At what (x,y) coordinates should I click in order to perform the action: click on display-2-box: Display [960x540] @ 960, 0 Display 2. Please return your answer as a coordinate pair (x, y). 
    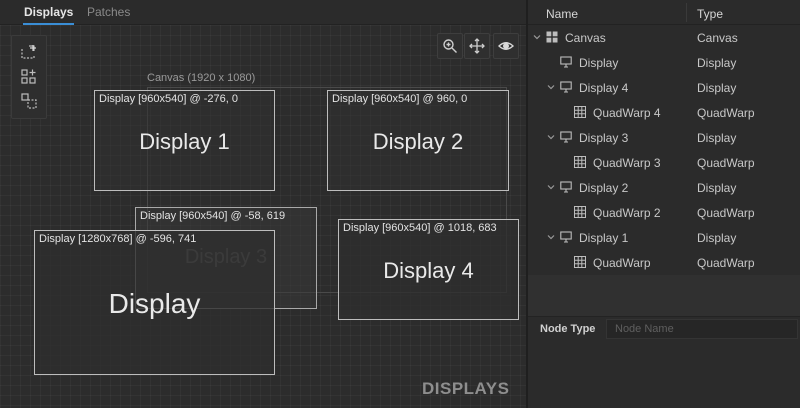
    Looking at the image, I should click on (418, 140).